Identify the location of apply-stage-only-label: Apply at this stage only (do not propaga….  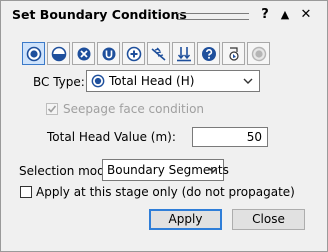
(165, 192).